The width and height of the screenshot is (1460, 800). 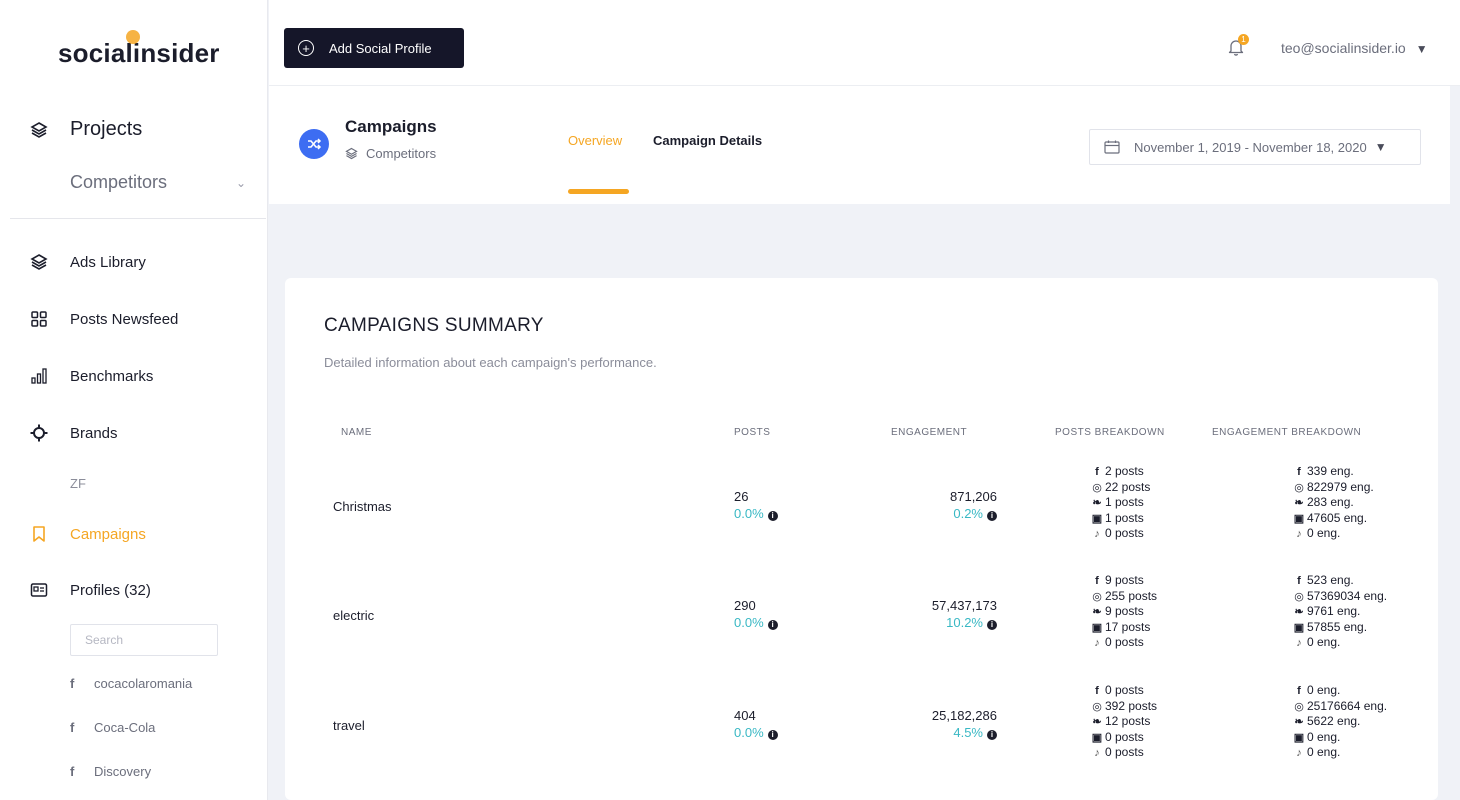 What do you see at coordinates (110, 771) in the screenshot?
I see `profile-item: f Discovery` at bounding box center [110, 771].